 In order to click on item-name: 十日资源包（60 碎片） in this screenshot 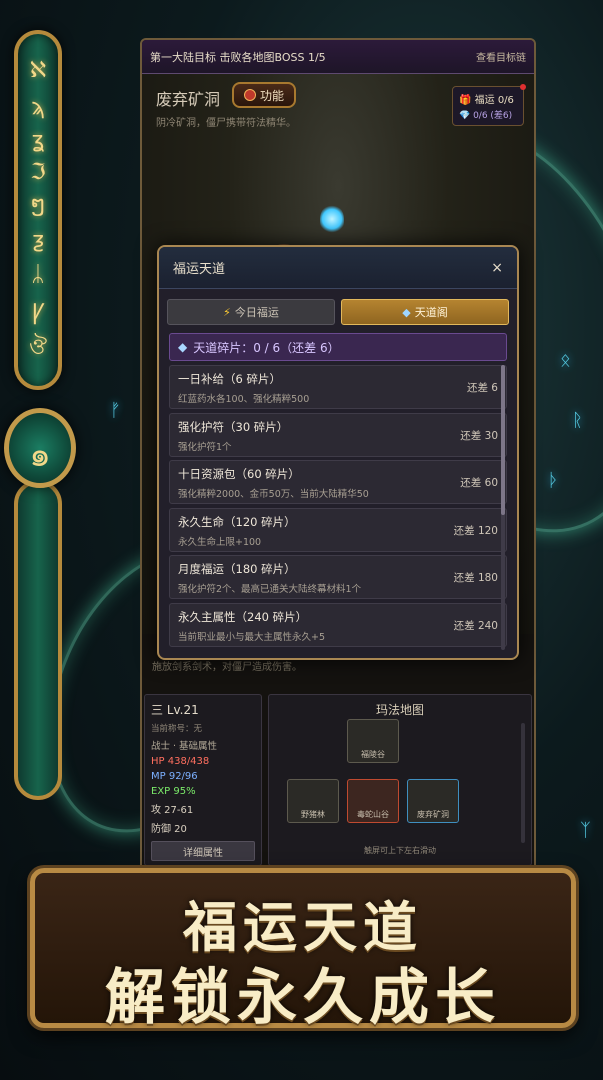, I will do `click(239, 474)`.